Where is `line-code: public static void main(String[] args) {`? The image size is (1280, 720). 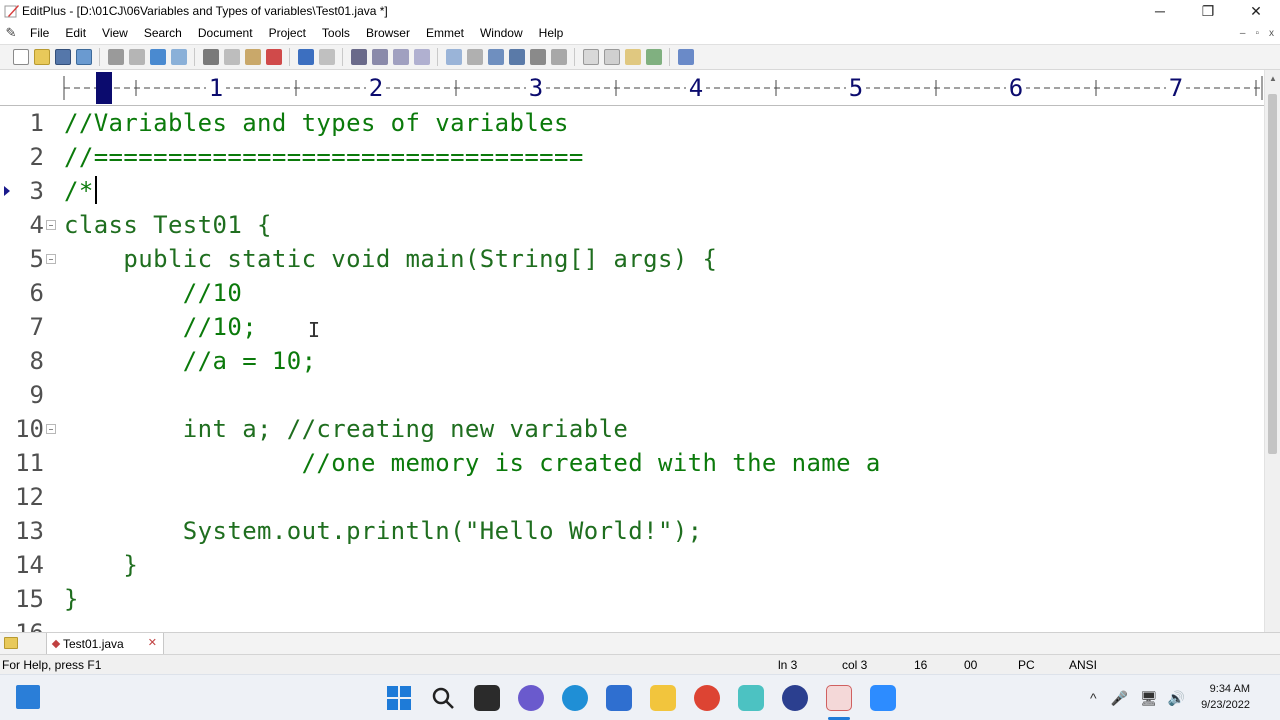 line-code: public static void main(String[] args) { is located at coordinates (390, 259).